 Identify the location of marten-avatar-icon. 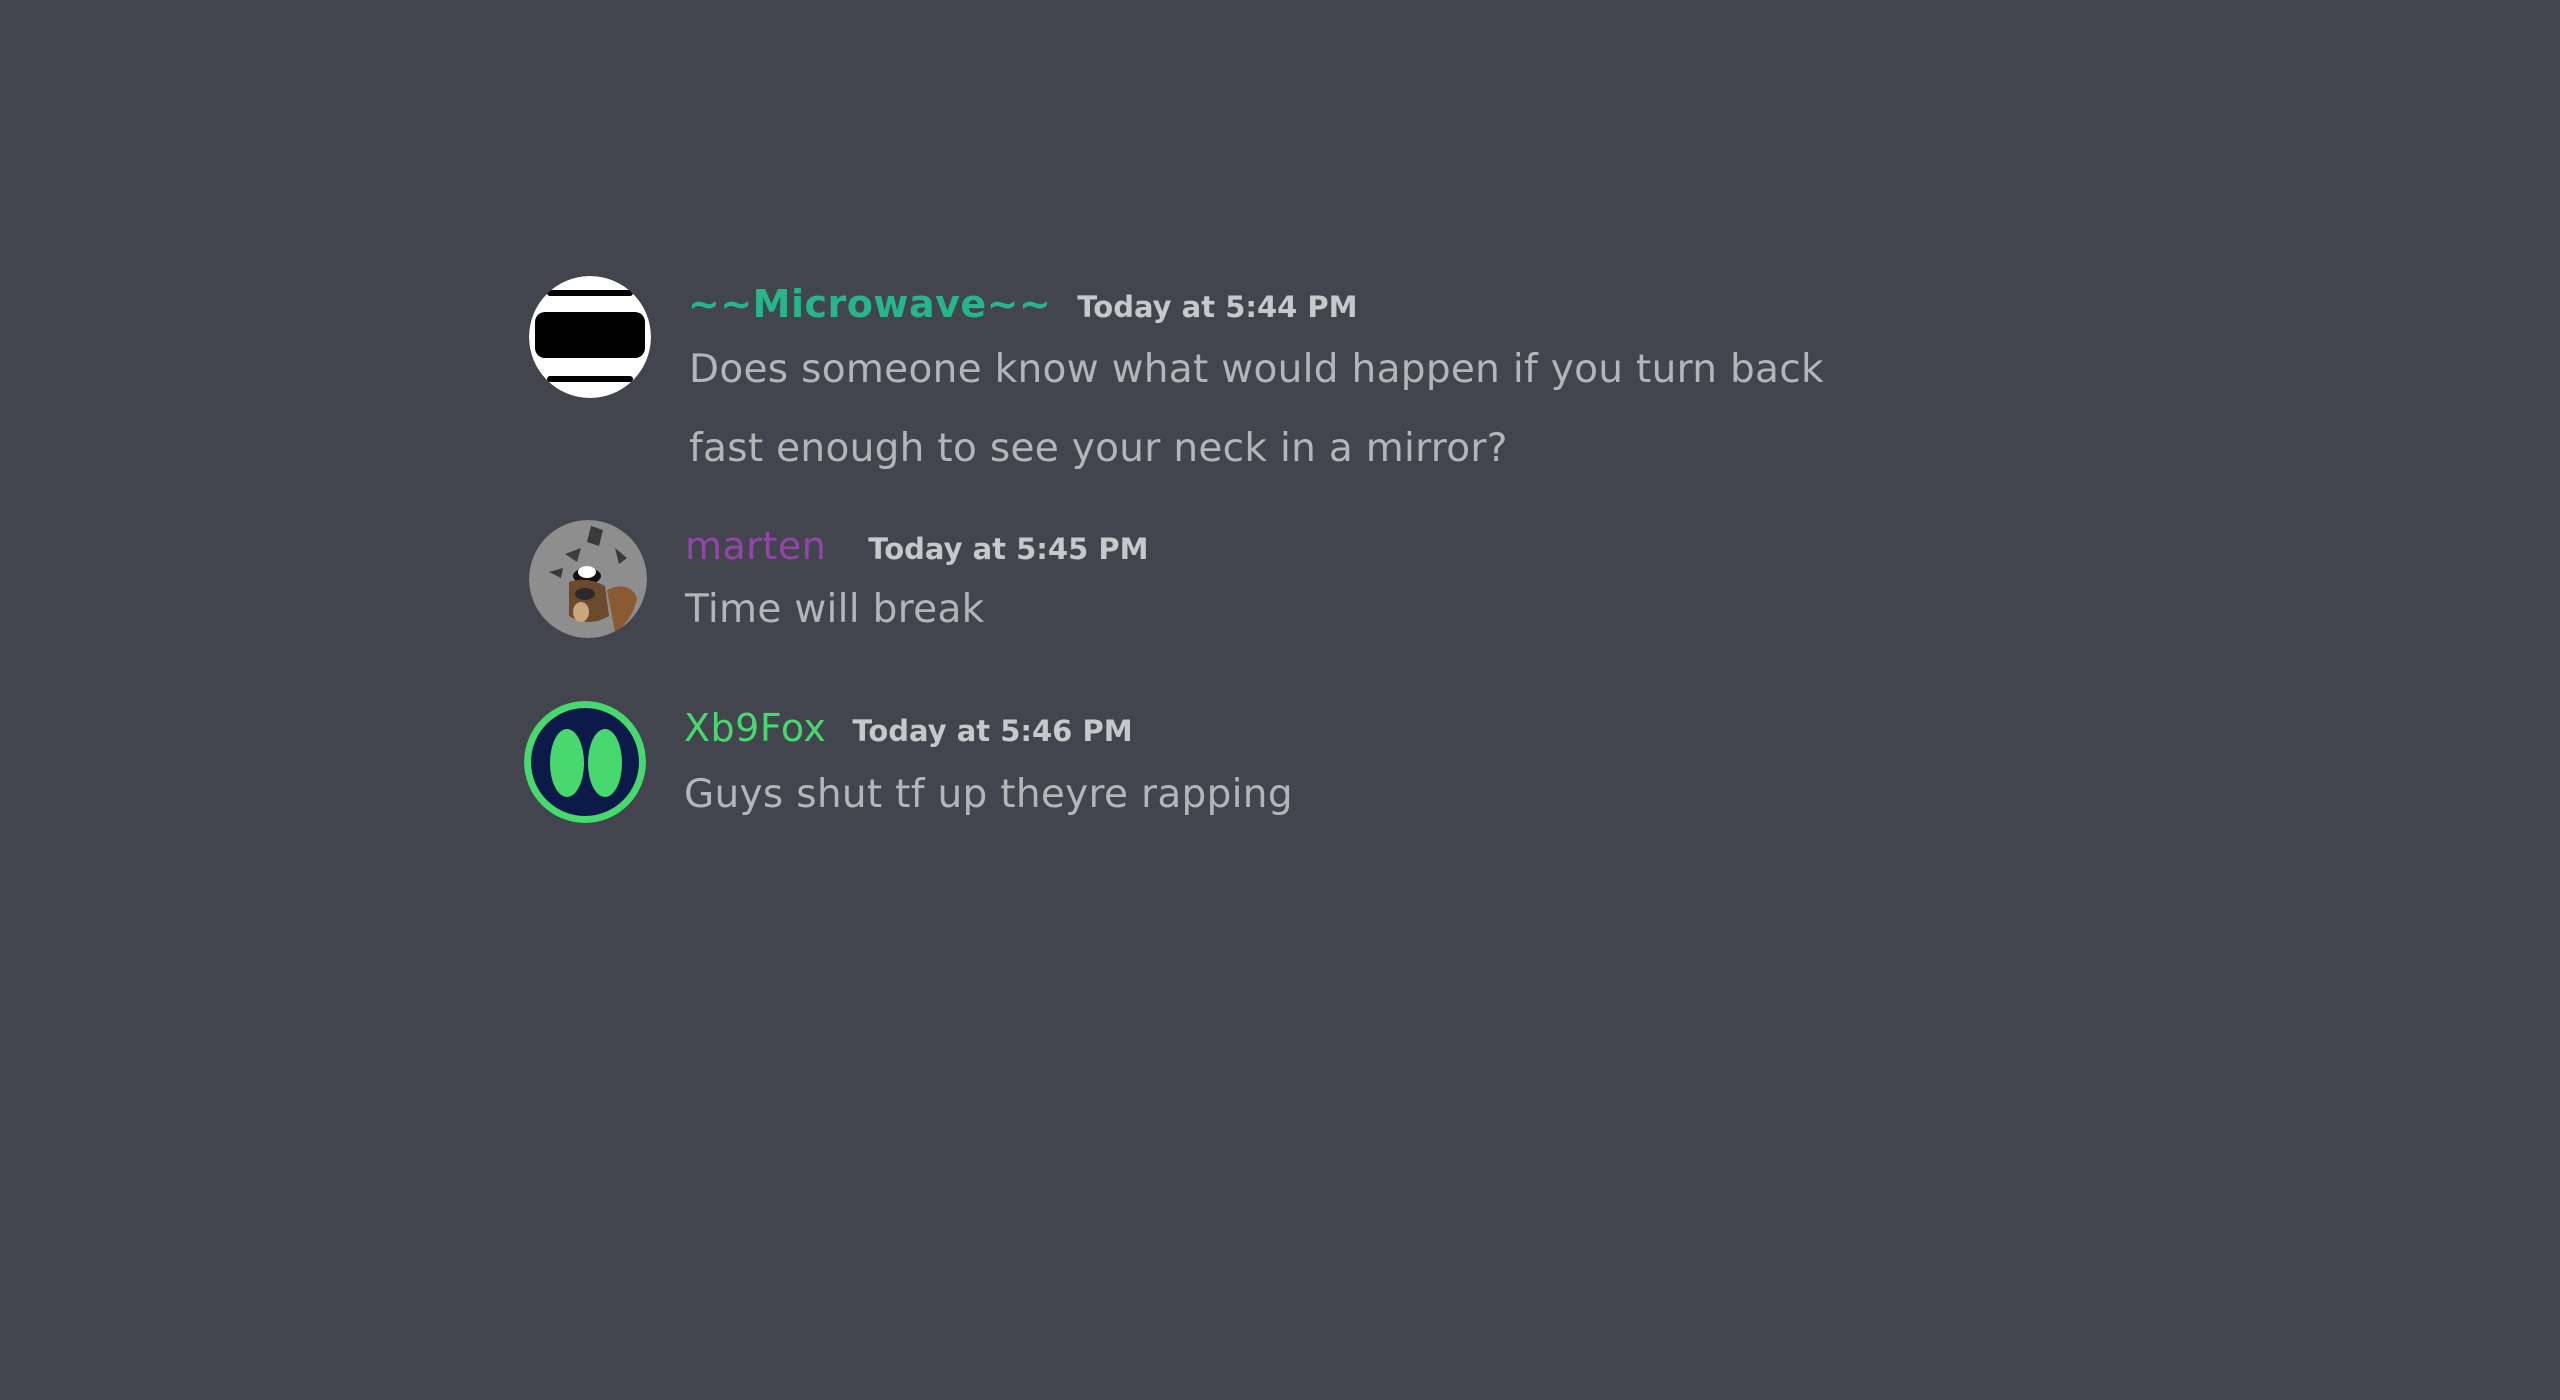
(588, 579).